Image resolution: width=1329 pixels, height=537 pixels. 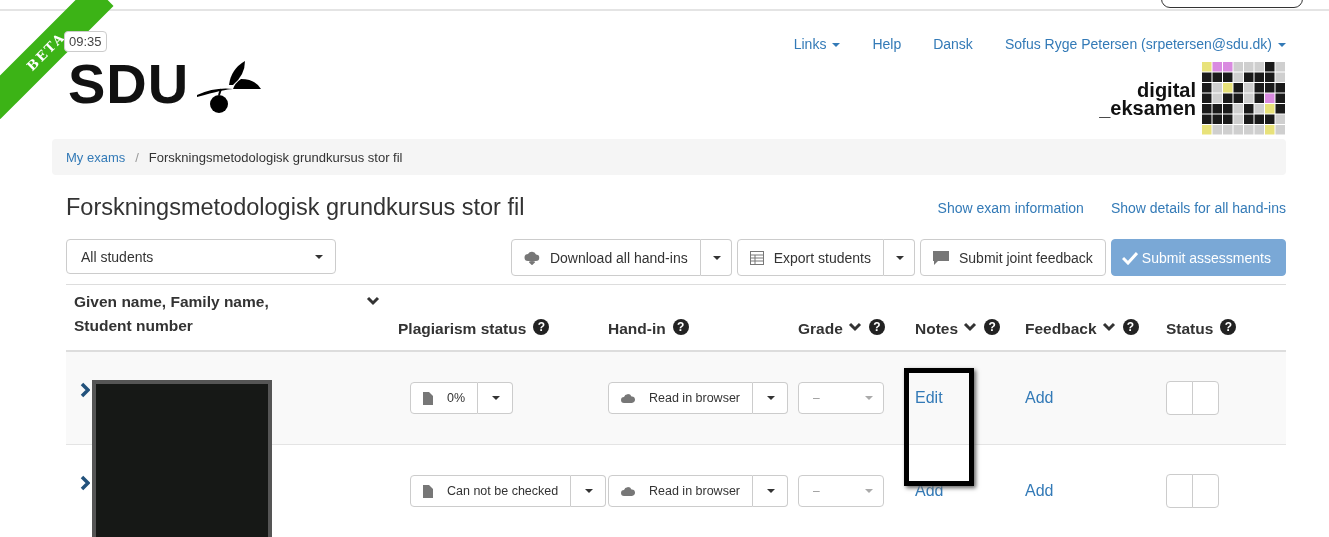 I want to click on toolbar-button: Export students, so click(x=810, y=257).